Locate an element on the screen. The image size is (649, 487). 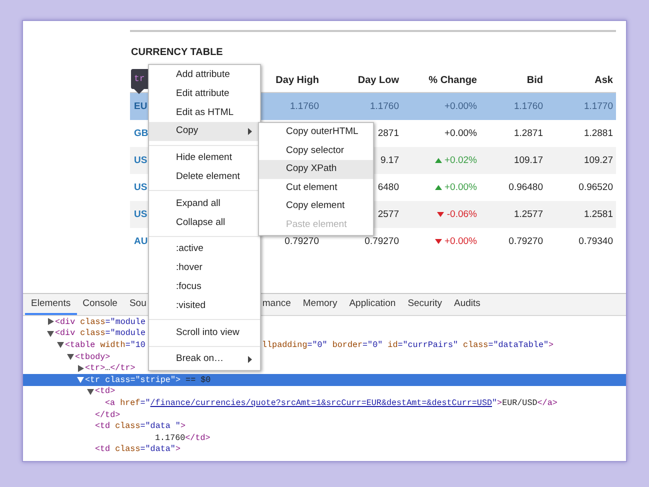
table-cell: 9.17 is located at coordinates (389, 160).